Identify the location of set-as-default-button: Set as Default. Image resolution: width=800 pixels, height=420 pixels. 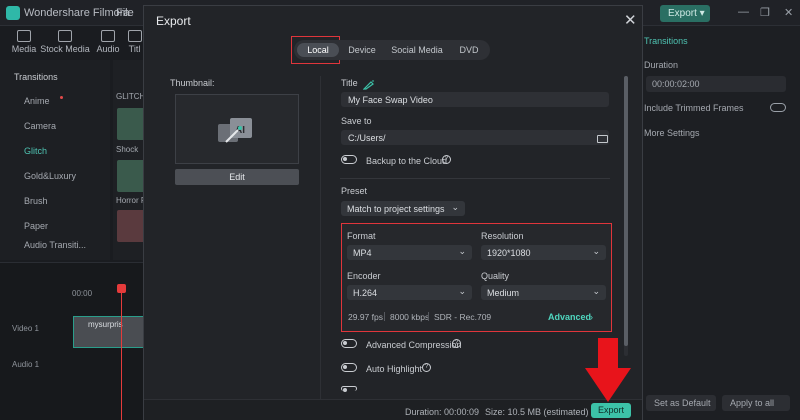
(681, 403).